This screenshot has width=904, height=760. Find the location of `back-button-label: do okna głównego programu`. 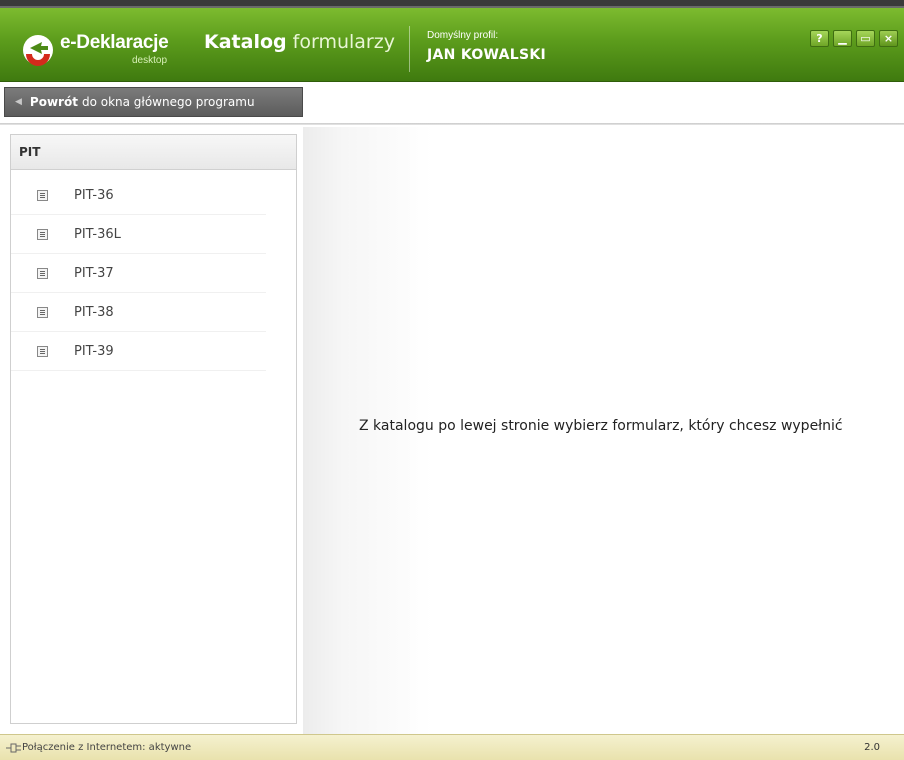

back-button-label: do okna głównego programu is located at coordinates (168, 102).